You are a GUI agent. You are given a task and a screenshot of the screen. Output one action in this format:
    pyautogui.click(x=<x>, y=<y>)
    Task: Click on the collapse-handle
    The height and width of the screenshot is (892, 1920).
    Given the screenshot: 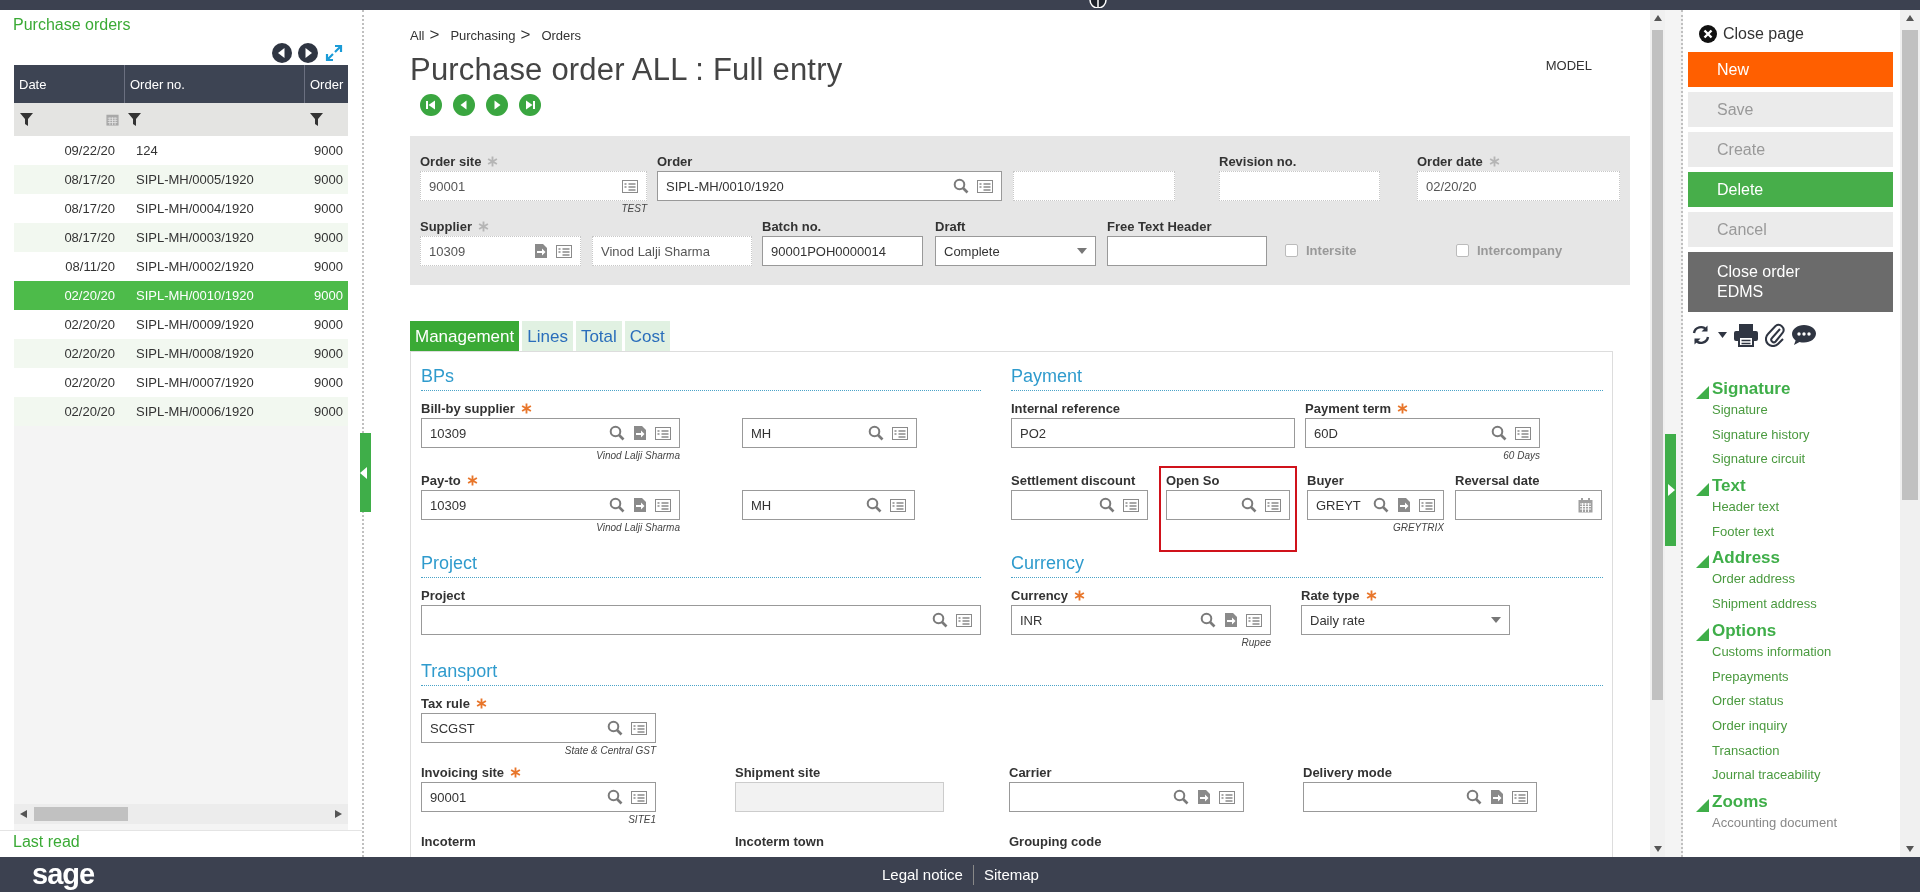 What is the action you would take?
    pyautogui.click(x=365, y=472)
    